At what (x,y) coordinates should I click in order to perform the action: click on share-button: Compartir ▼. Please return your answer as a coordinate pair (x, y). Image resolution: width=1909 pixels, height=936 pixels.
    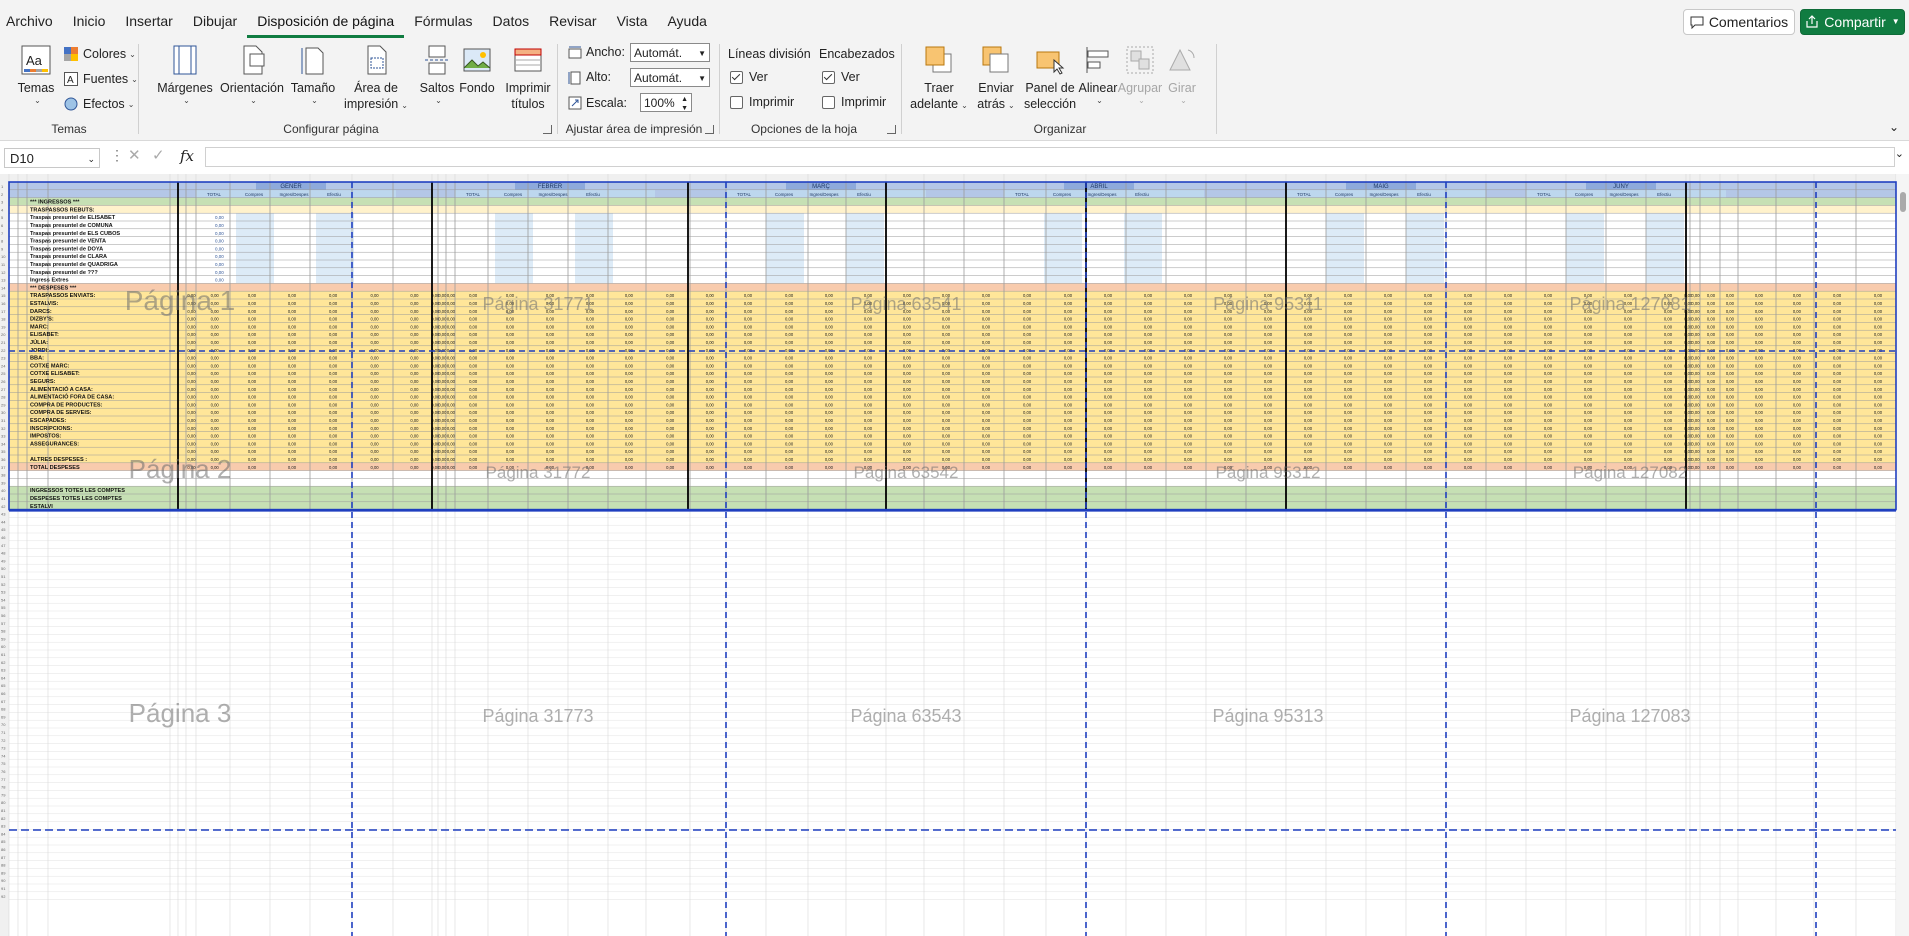
    Looking at the image, I should click on (1852, 22).